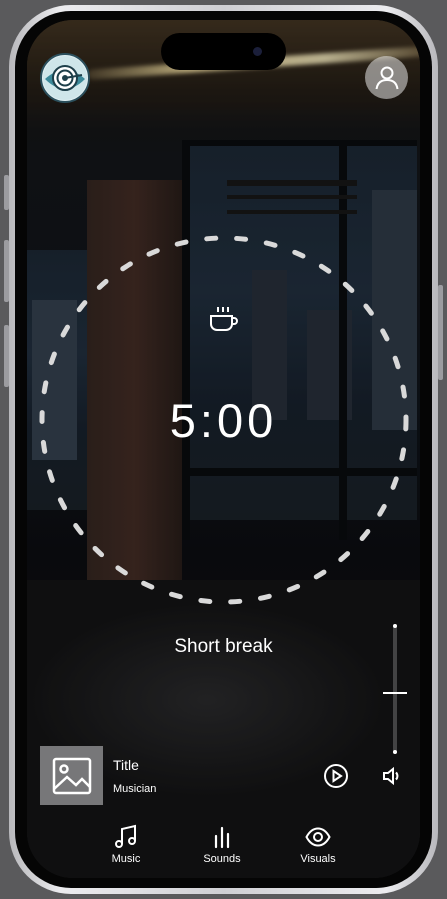 This screenshot has width=447, height=899. I want to click on play-circle-icon, so click(336, 776).